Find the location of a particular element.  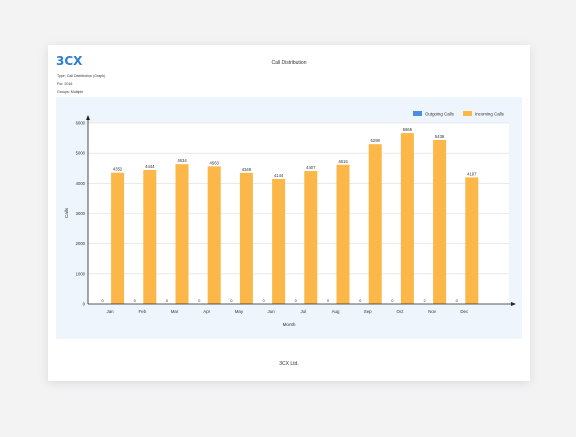

incoming-data-label: 4197 is located at coordinates (472, 173).